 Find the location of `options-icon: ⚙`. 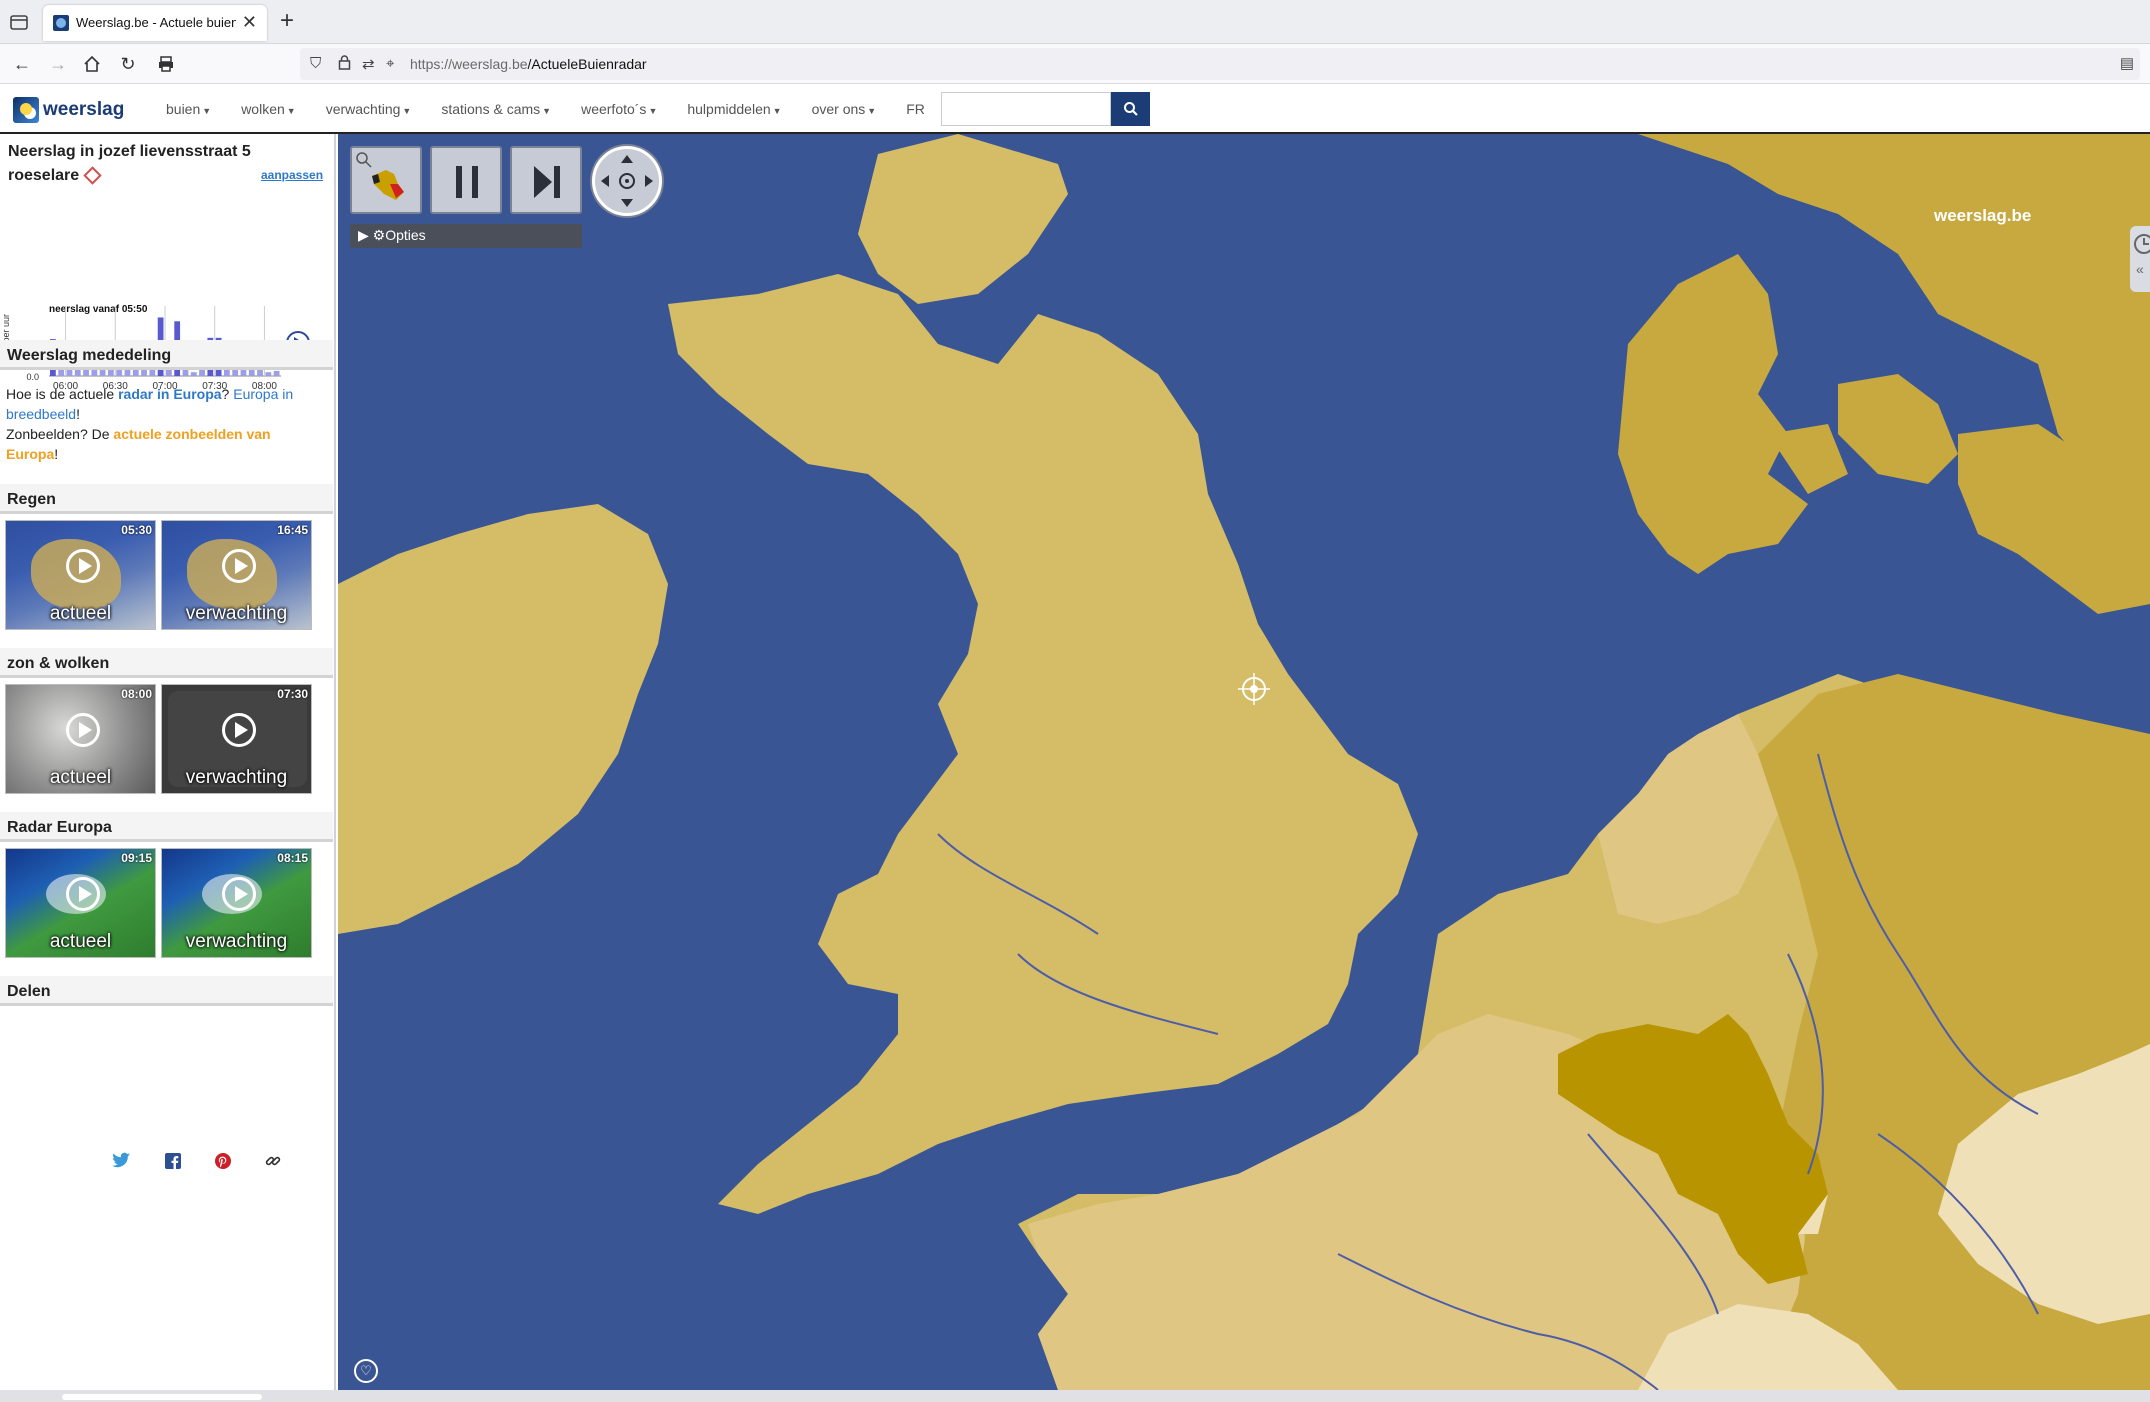

options-icon: ⚙ is located at coordinates (379, 235).